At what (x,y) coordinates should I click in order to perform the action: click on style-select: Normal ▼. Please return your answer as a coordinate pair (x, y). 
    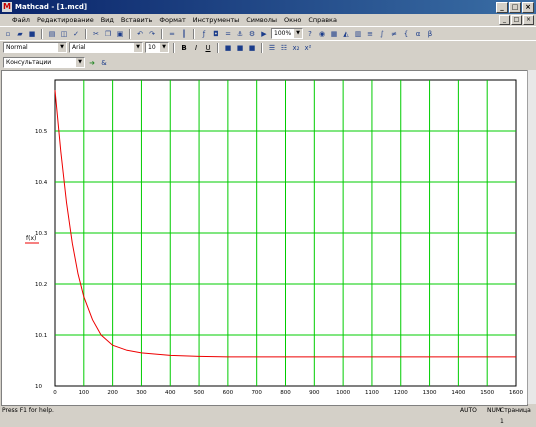
    Looking at the image, I should click on (35, 47).